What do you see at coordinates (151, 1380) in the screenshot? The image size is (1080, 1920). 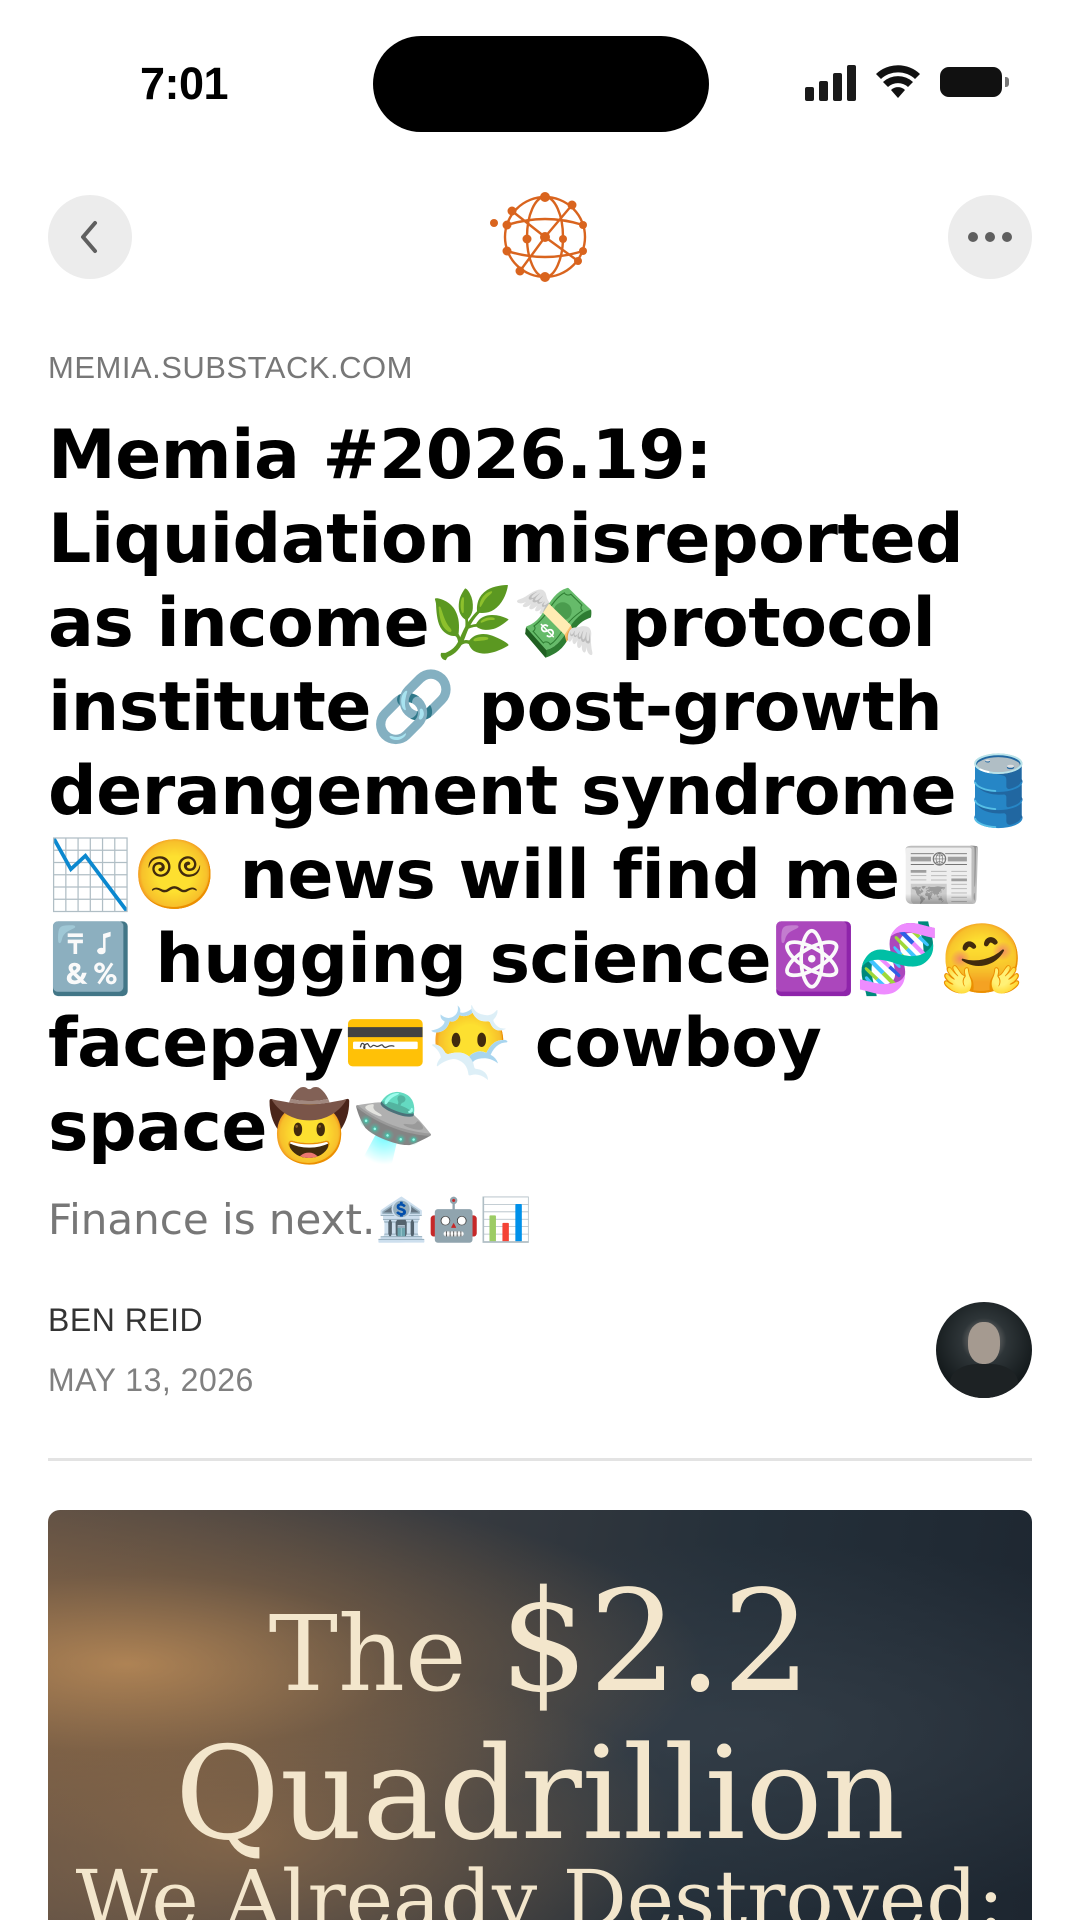 I see `publish-date: MAY 13, 2026` at bounding box center [151, 1380].